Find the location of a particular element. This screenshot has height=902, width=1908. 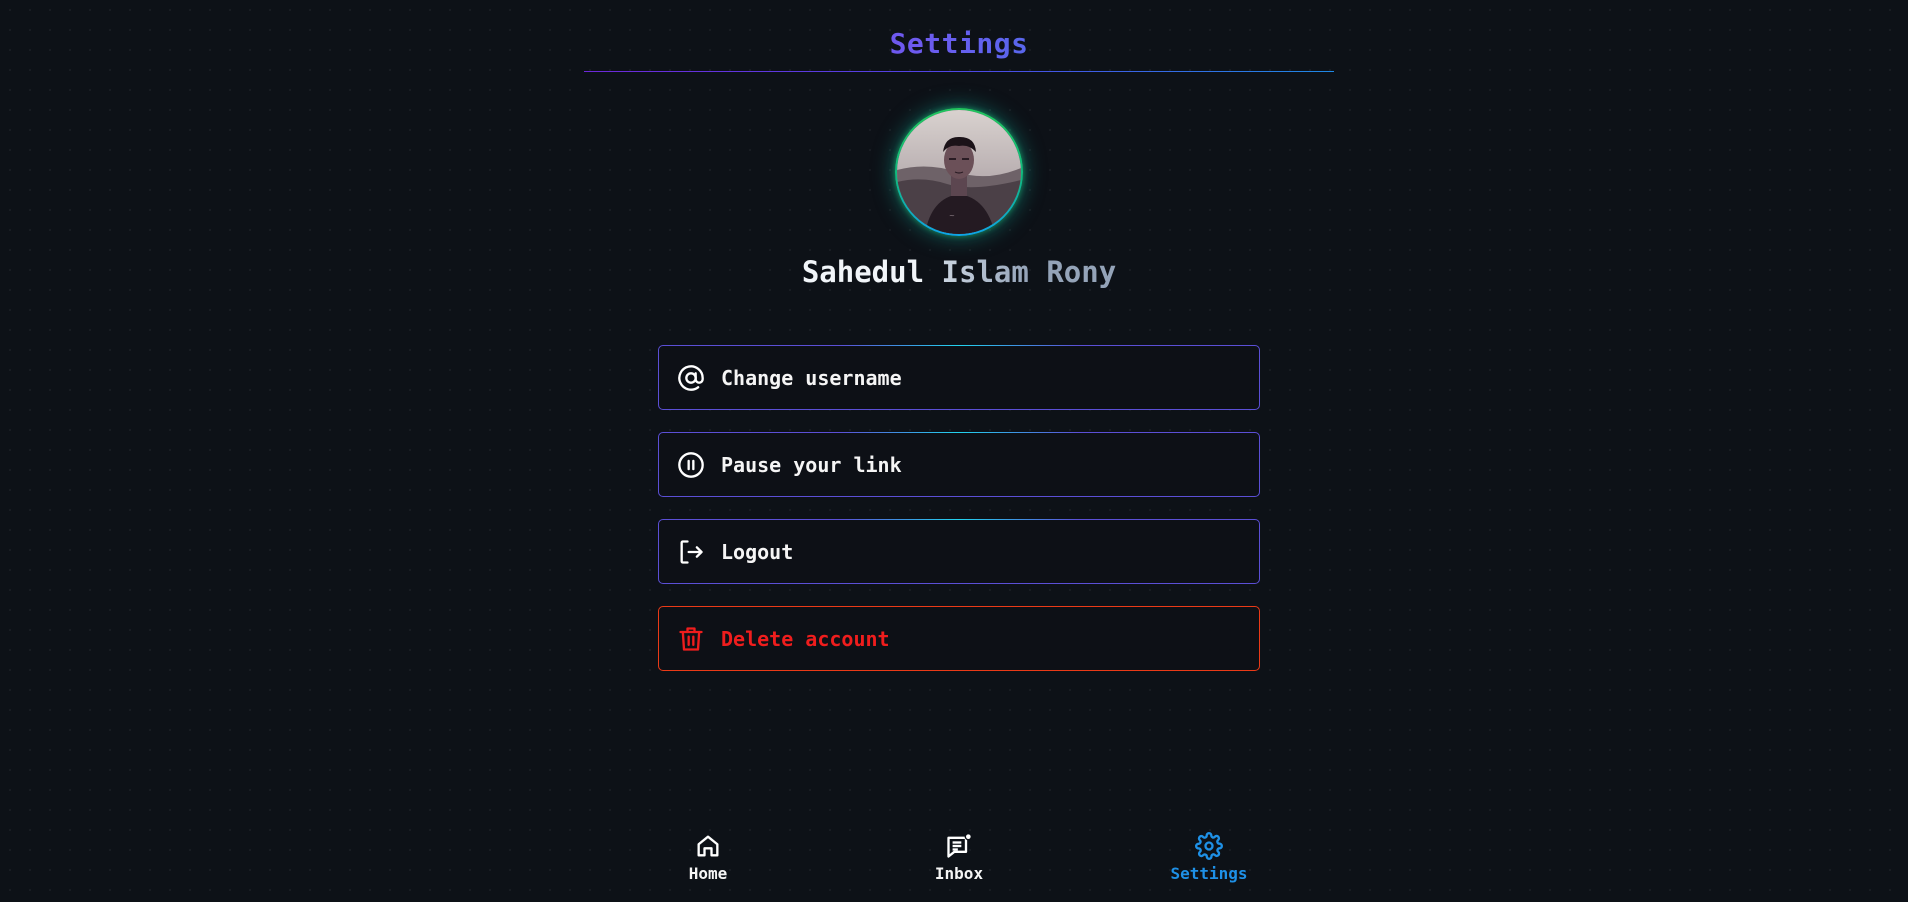

avatar-photo: ~ is located at coordinates (959, 172).